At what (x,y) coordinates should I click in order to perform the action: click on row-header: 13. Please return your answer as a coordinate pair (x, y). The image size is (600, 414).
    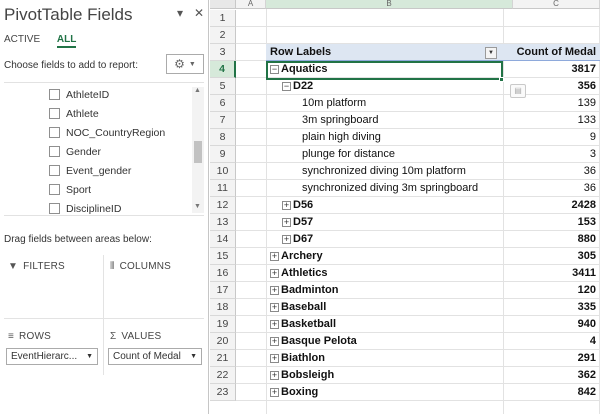
    Looking at the image, I should click on (223, 222).